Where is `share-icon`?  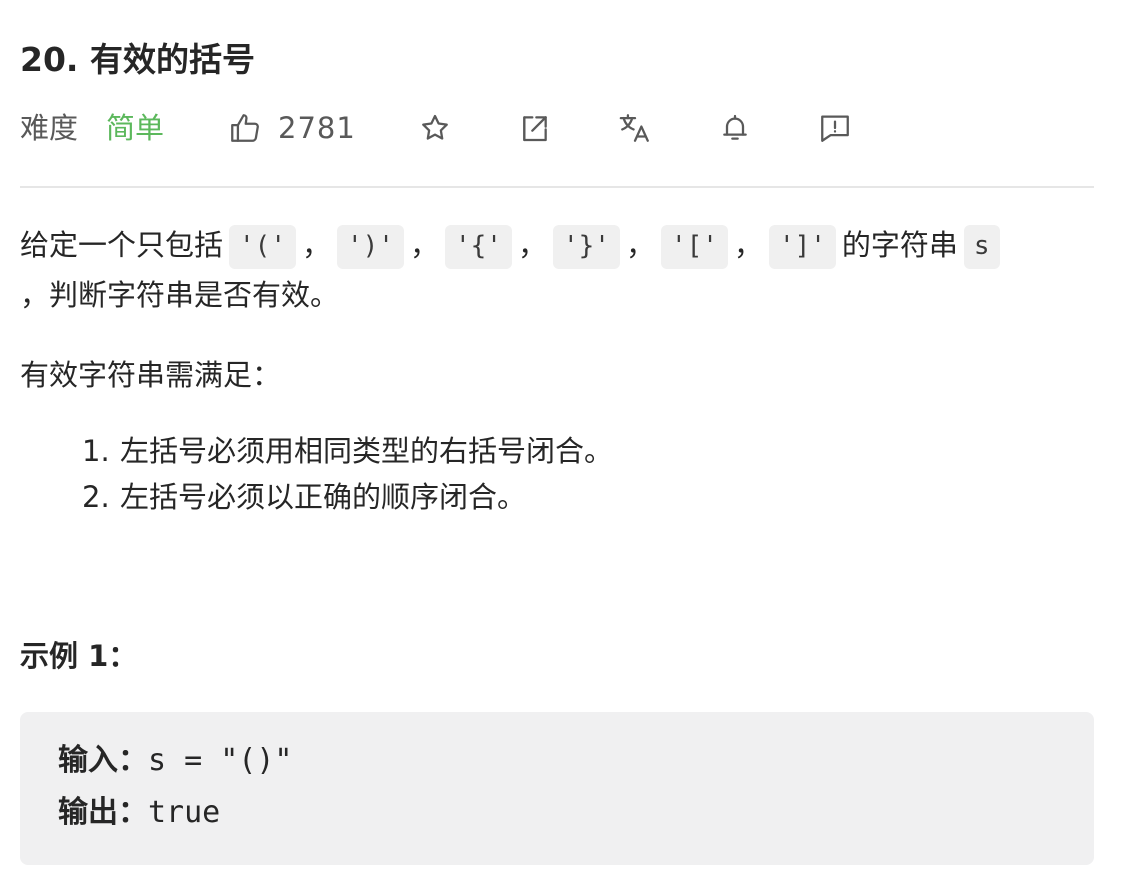
share-icon is located at coordinates (535, 128).